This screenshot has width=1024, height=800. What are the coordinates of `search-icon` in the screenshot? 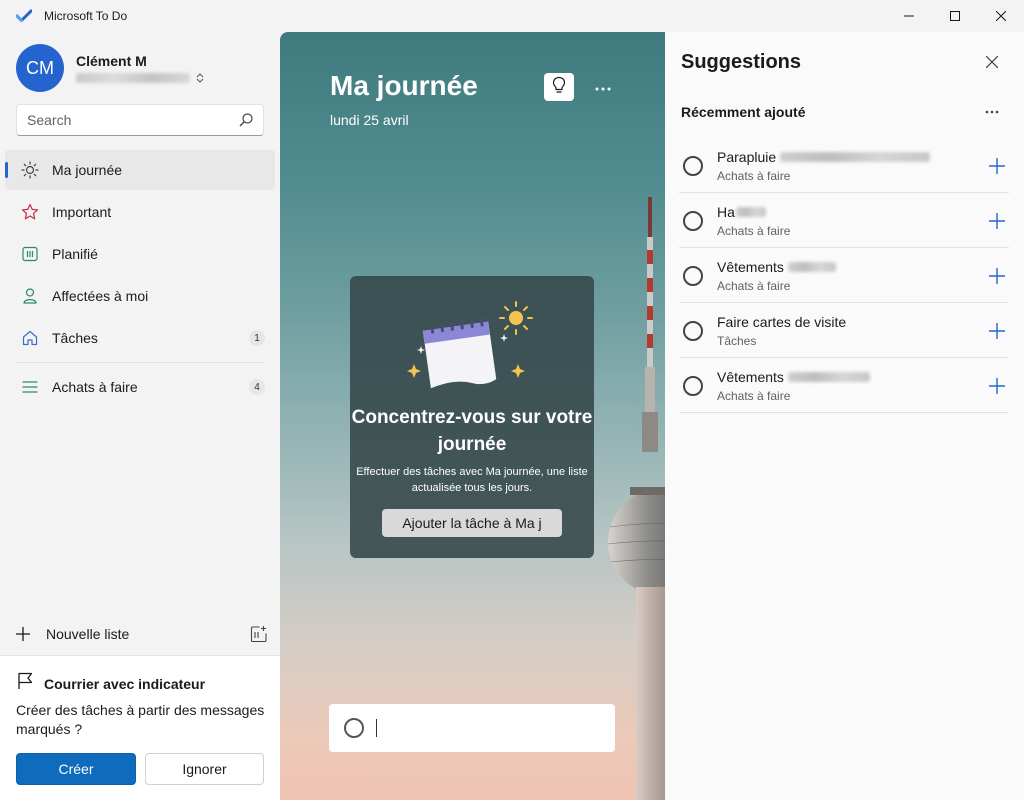 It's located at (246, 122).